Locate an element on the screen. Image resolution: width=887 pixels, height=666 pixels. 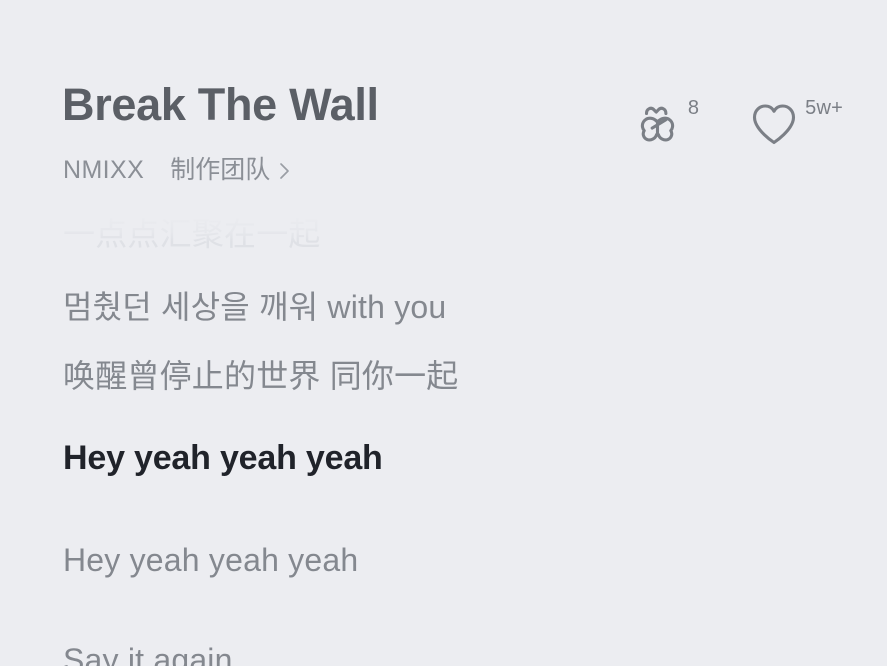
stat-like: 5w+ is located at coordinates (794, 125).